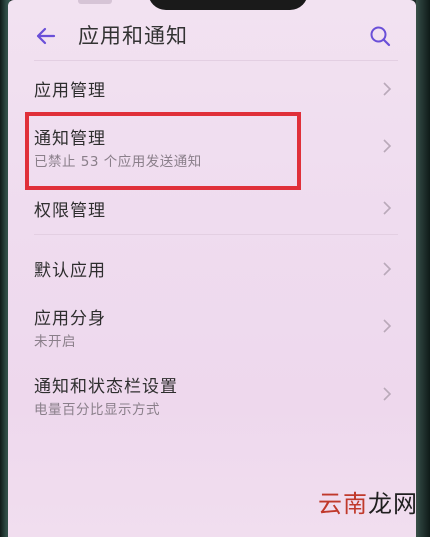 This screenshot has height=537, width=430. What do you see at coordinates (423, 268) in the screenshot?
I see `phone-bezel-right` at bounding box center [423, 268].